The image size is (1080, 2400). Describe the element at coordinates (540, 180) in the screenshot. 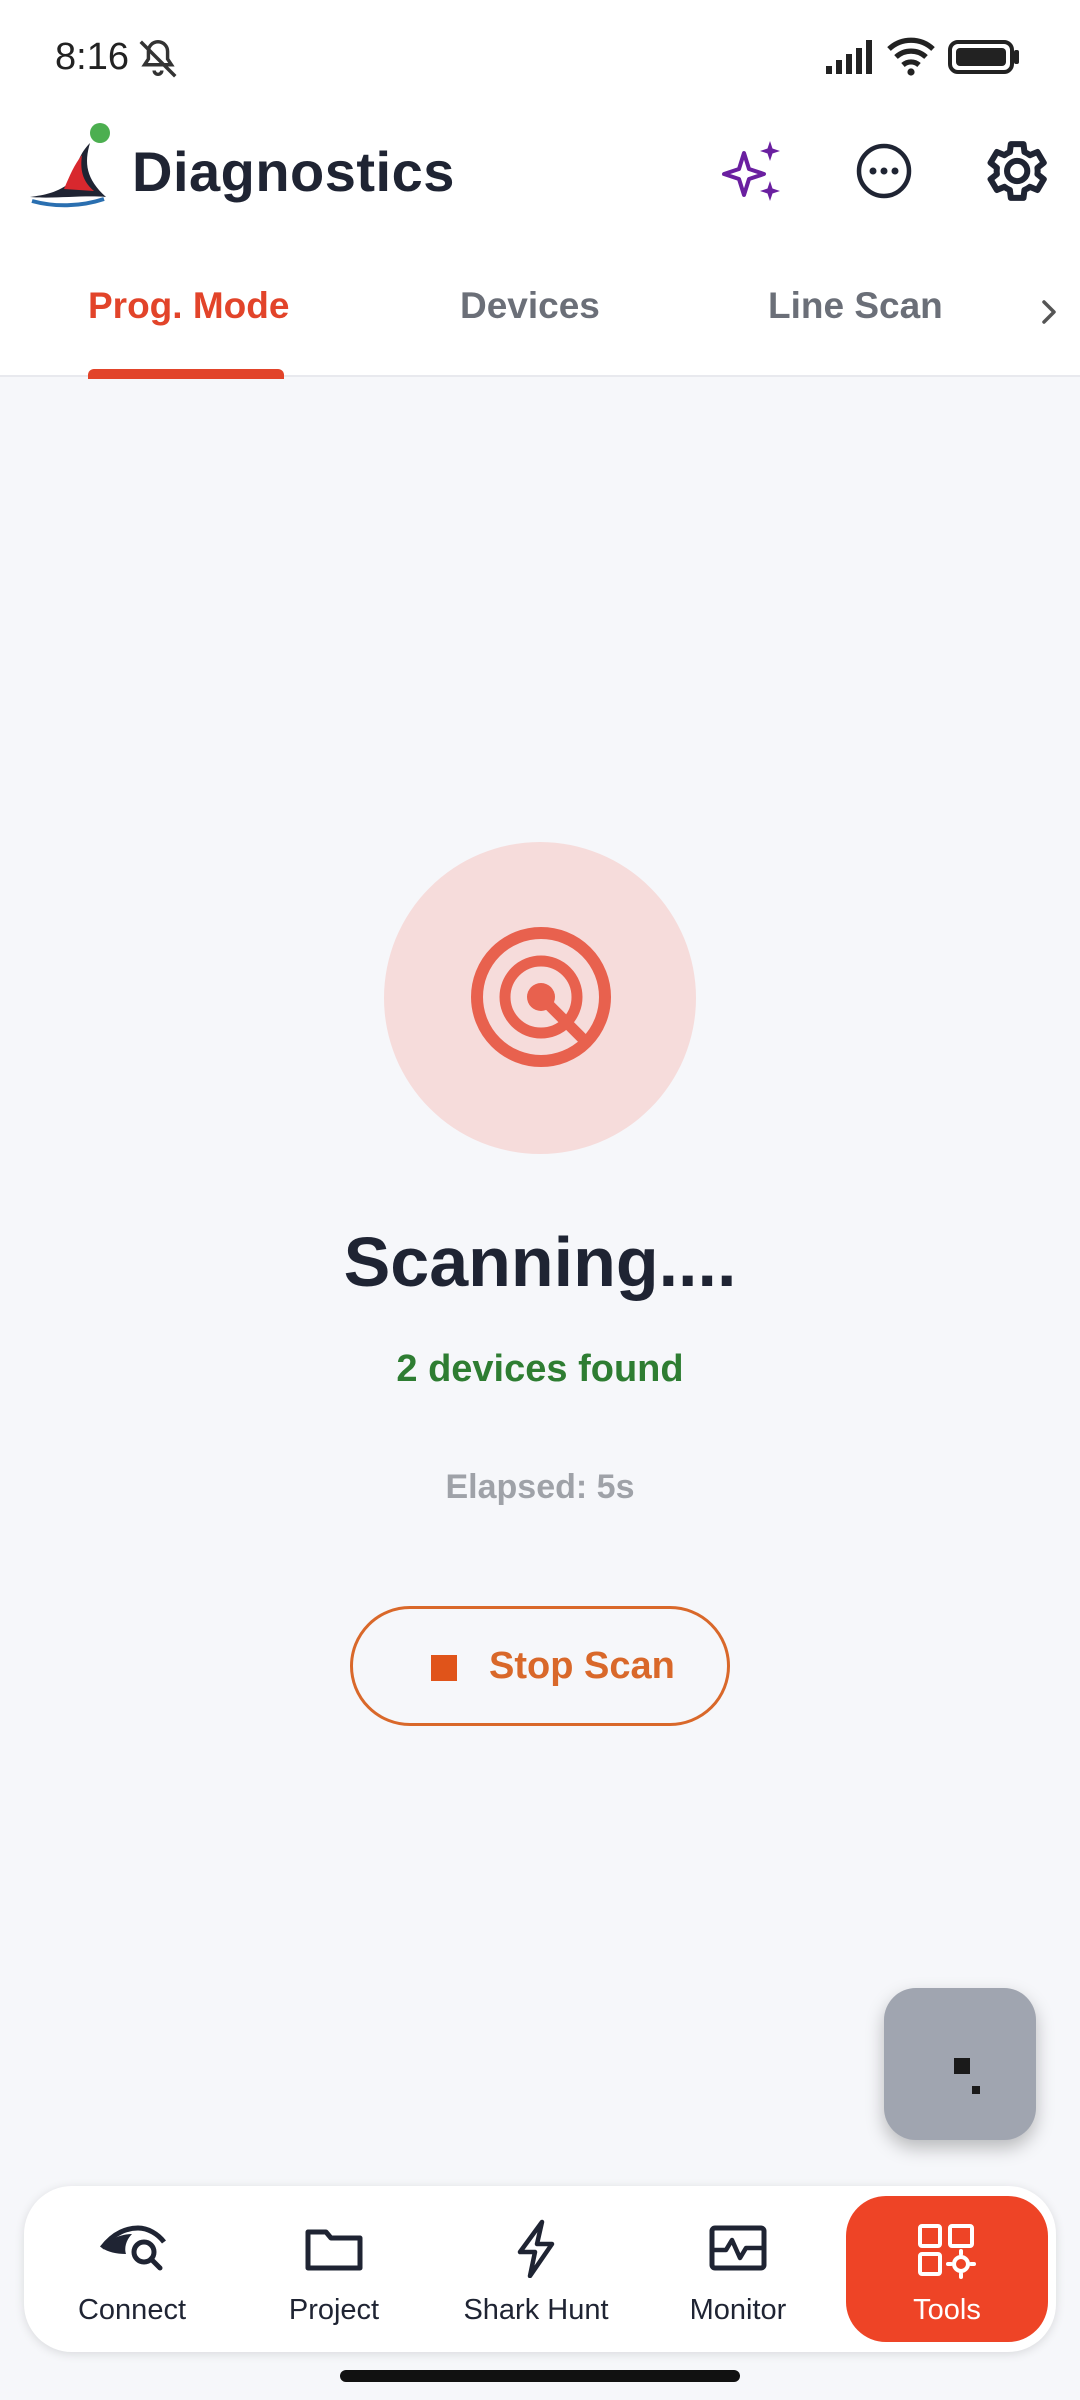

I see `app-bar: Diagnostics` at that location.